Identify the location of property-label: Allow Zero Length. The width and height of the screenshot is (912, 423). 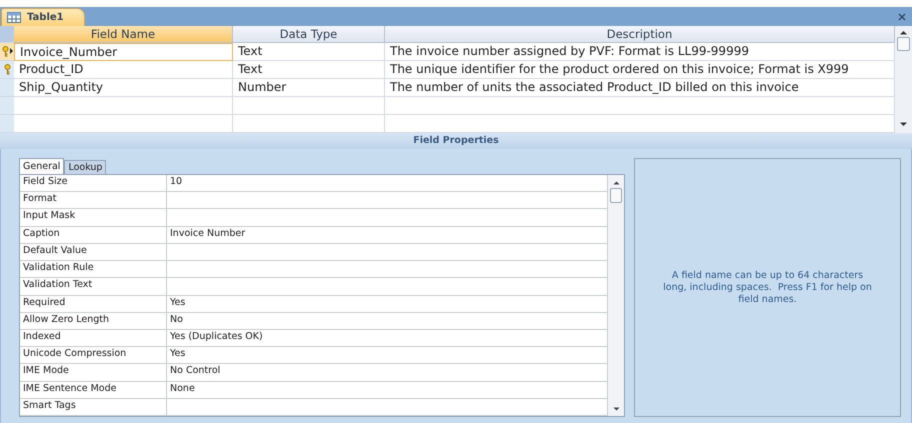
(93, 320).